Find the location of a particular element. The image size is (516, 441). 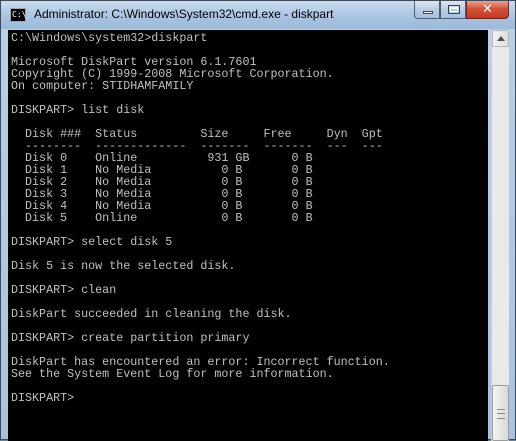

caption-buttons: ✕ is located at coordinates (461, 11).